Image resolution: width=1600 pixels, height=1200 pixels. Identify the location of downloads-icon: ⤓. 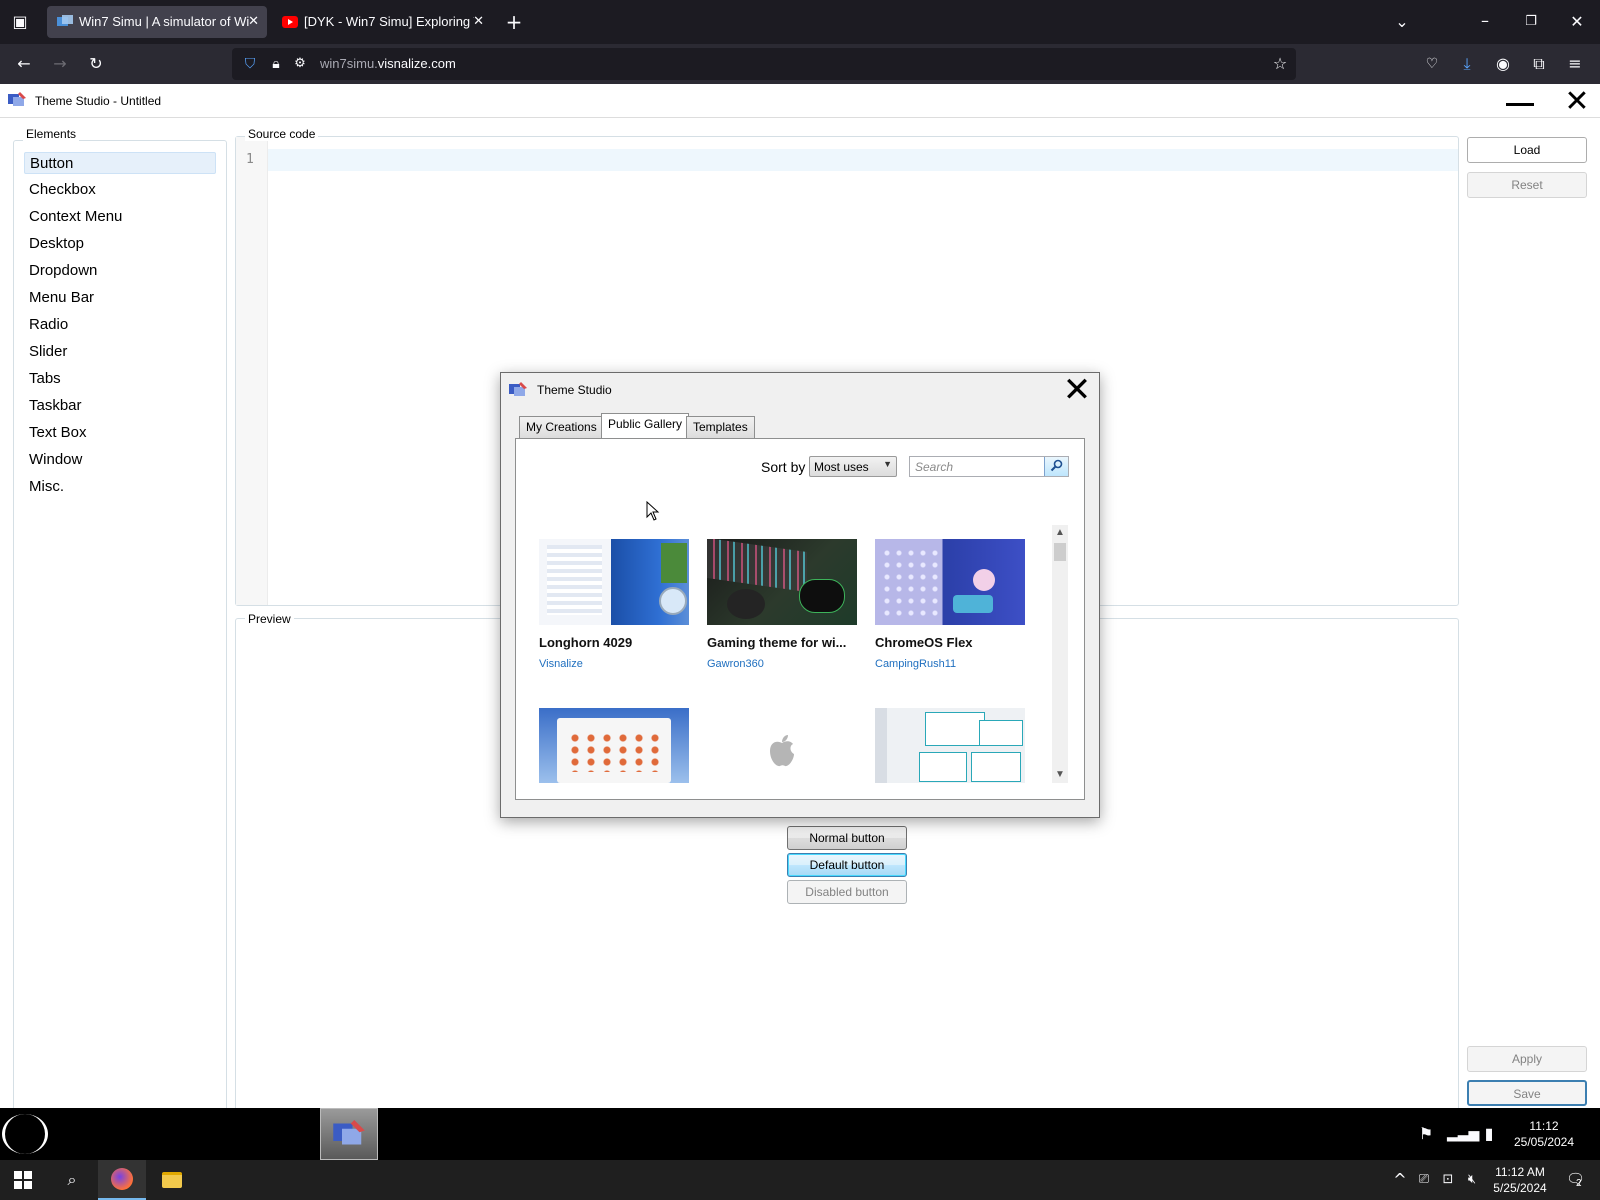
(1467, 64).